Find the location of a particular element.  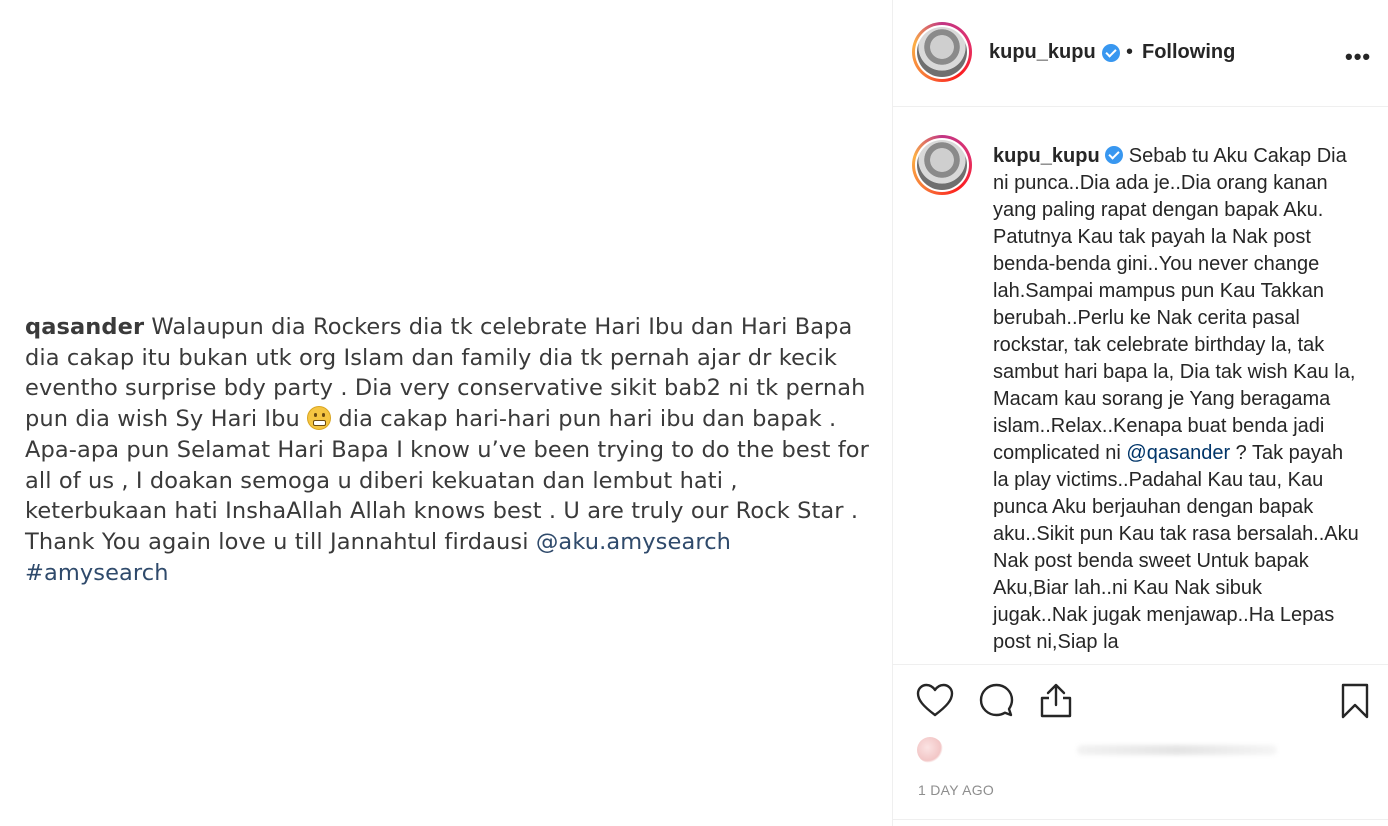

liker-avatar is located at coordinates (930, 750).